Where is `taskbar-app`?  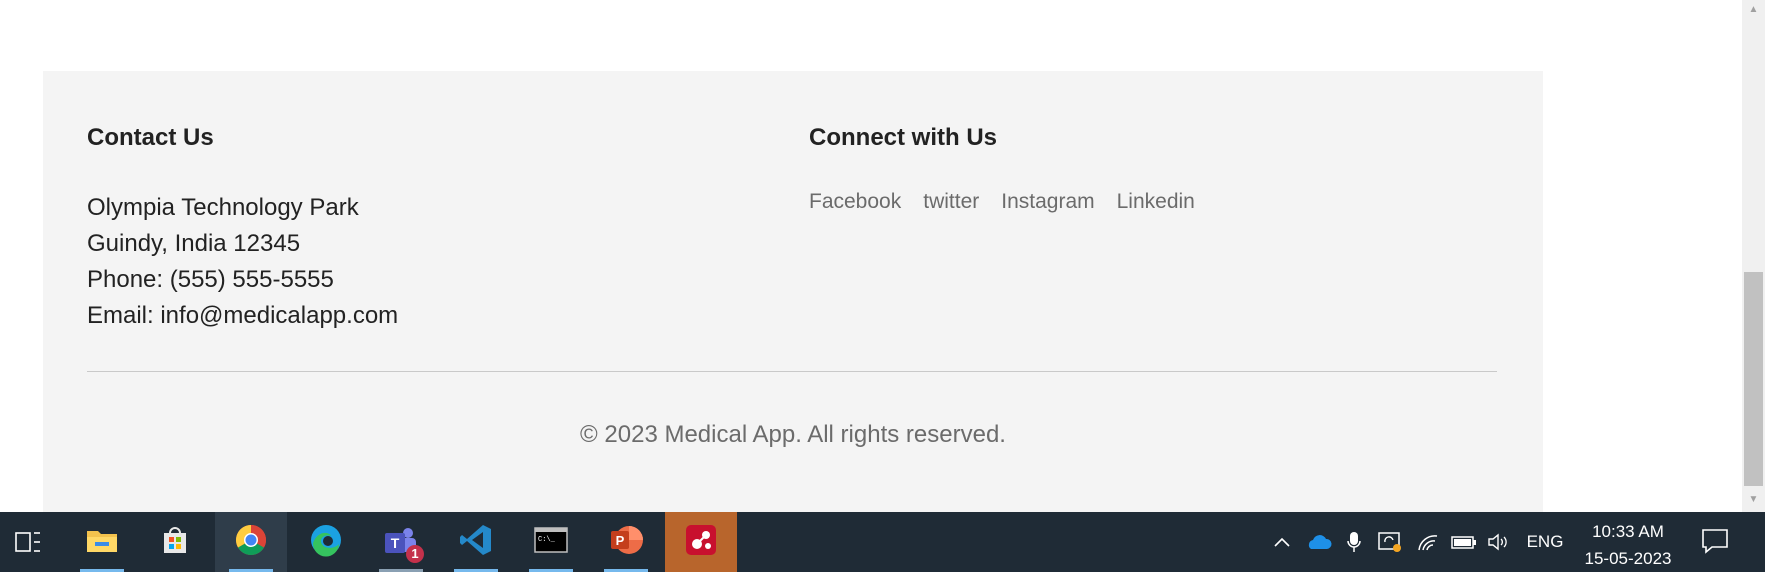 taskbar-app is located at coordinates (701, 542).